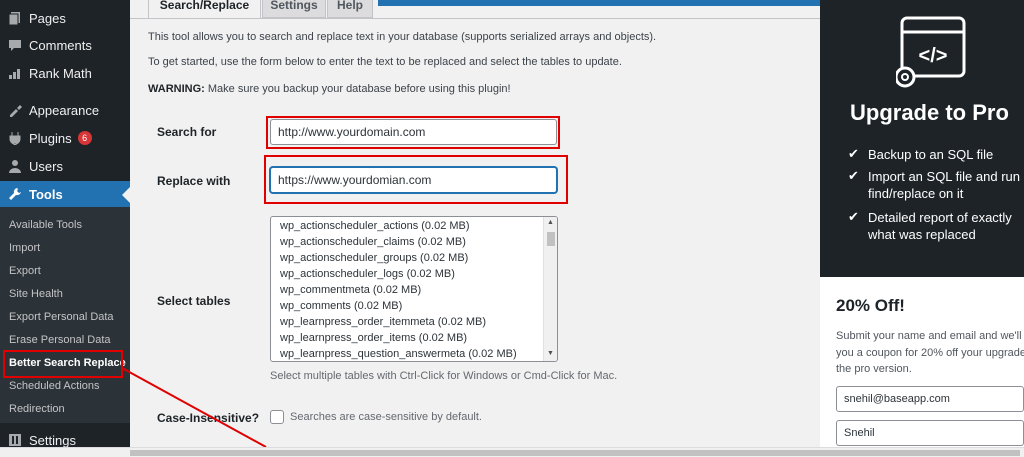 This screenshot has width=1024, height=457. What do you see at coordinates (350, 290) in the screenshot?
I see `table-option: wp_commentmeta (0.02 MB)` at bounding box center [350, 290].